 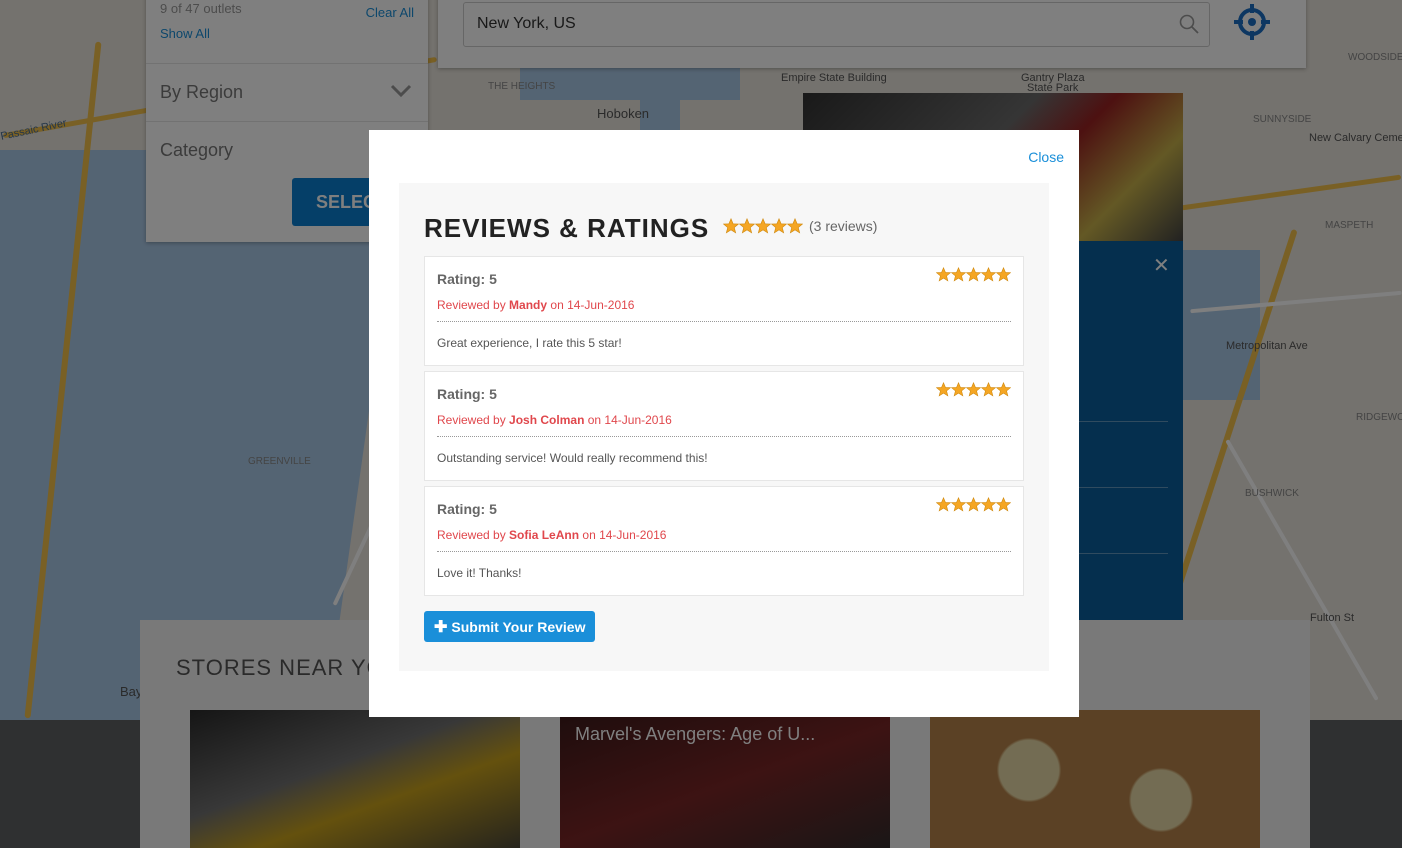 What do you see at coordinates (843, 226) in the screenshot?
I see `review-count: (3 reviews)` at bounding box center [843, 226].